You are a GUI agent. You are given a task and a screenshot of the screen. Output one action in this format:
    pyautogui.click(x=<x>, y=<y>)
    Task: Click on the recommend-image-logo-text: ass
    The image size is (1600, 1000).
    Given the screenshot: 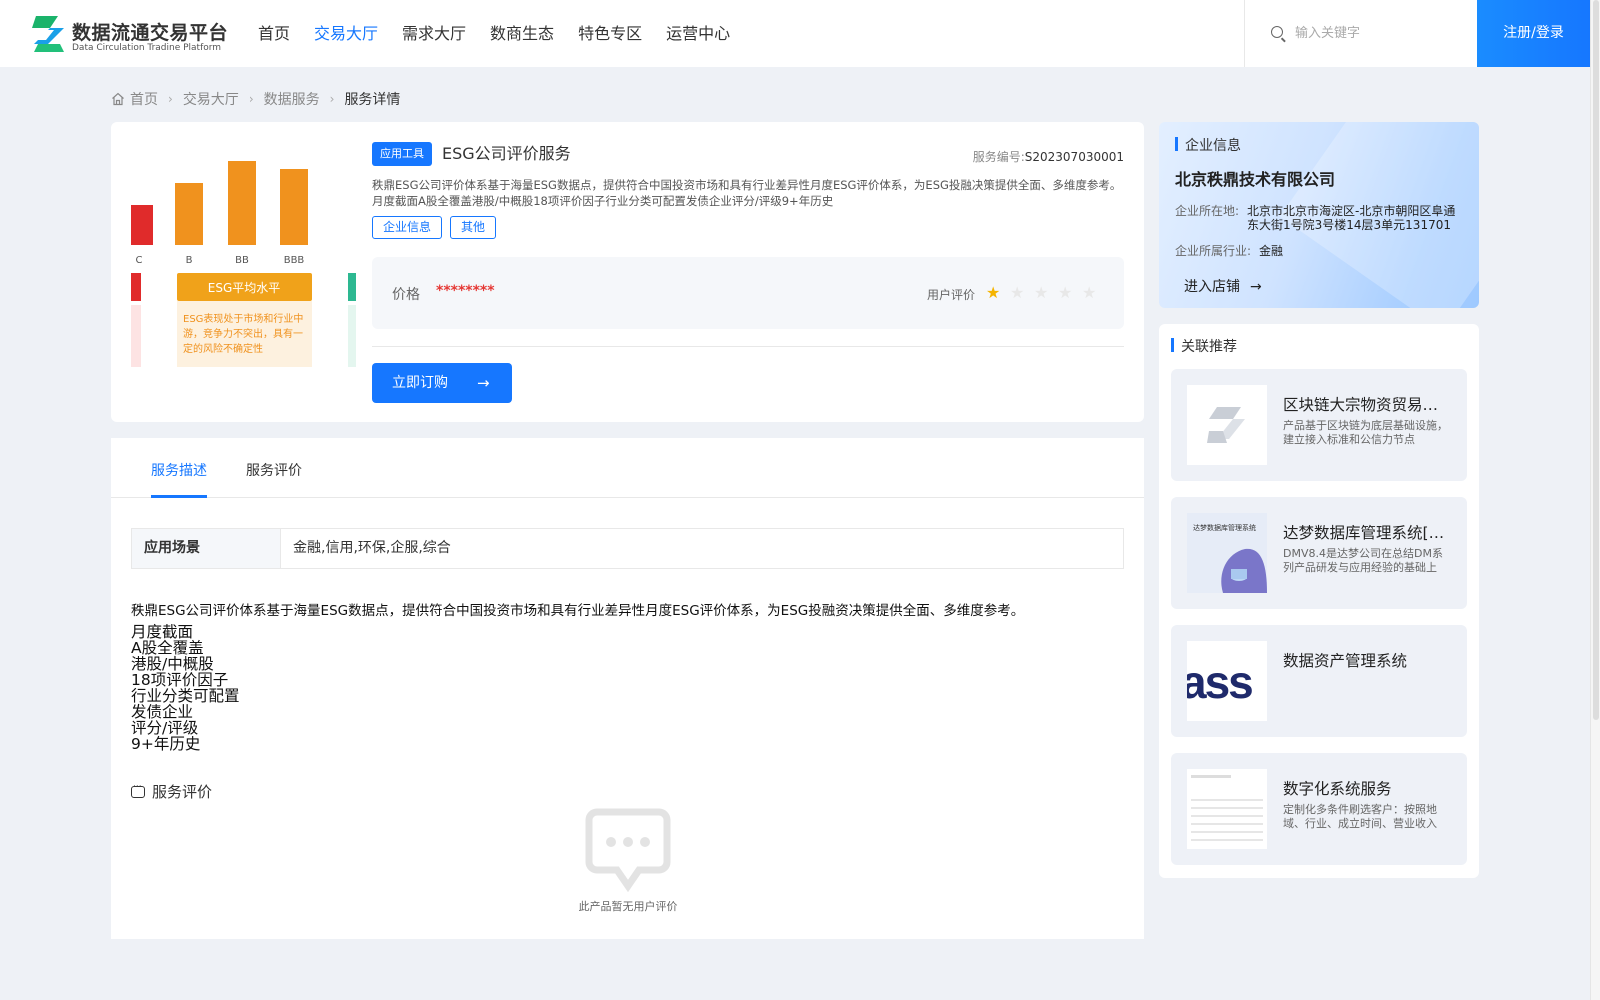 What is the action you would take?
    pyautogui.click(x=1220, y=682)
    